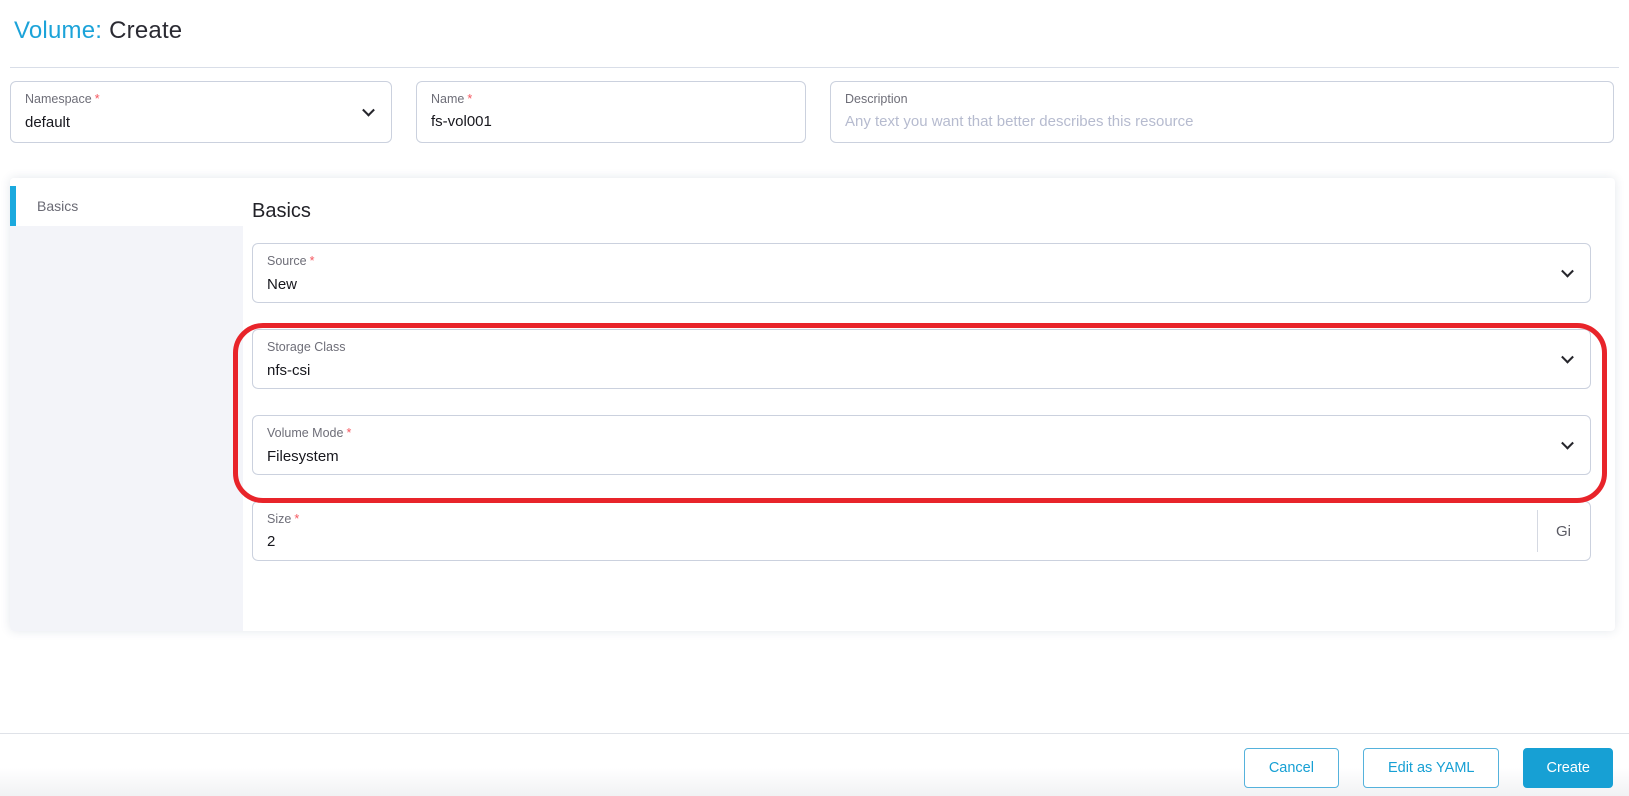 Image resolution: width=1629 pixels, height=796 pixels. What do you see at coordinates (201, 112) in the screenshot?
I see `namespace-select: Namespace * default` at bounding box center [201, 112].